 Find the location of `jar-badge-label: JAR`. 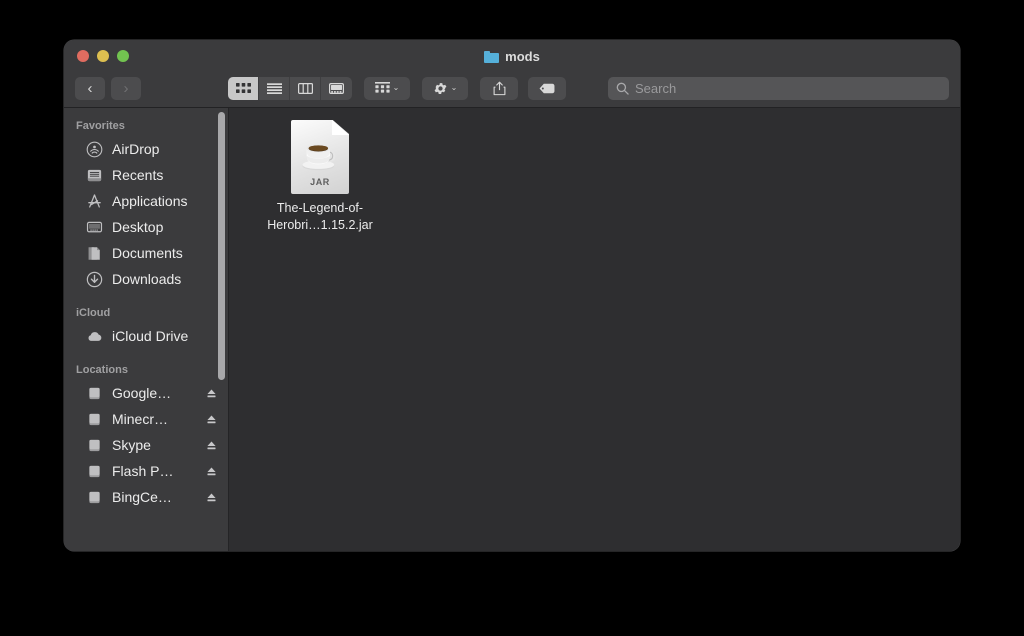

jar-badge-label: JAR is located at coordinates (320, 182).